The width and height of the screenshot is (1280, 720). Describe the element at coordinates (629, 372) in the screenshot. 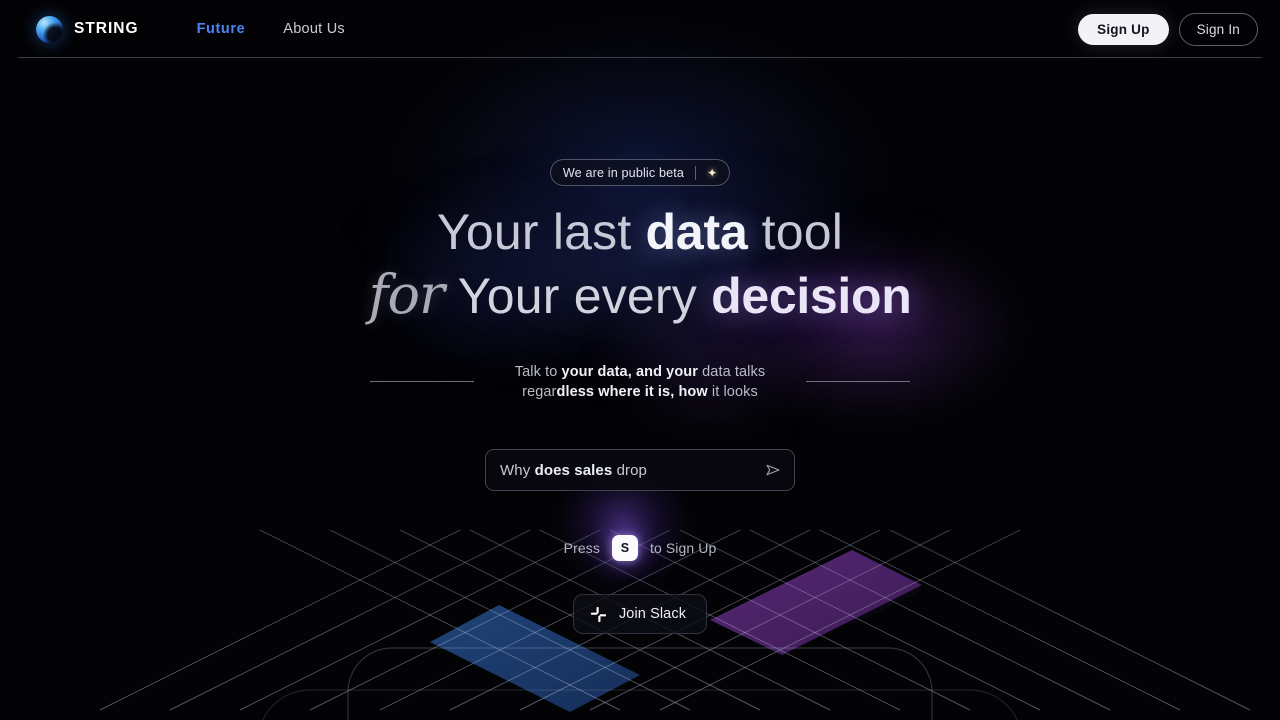

I see `subtitle-part-2: your data, and your` at that location.